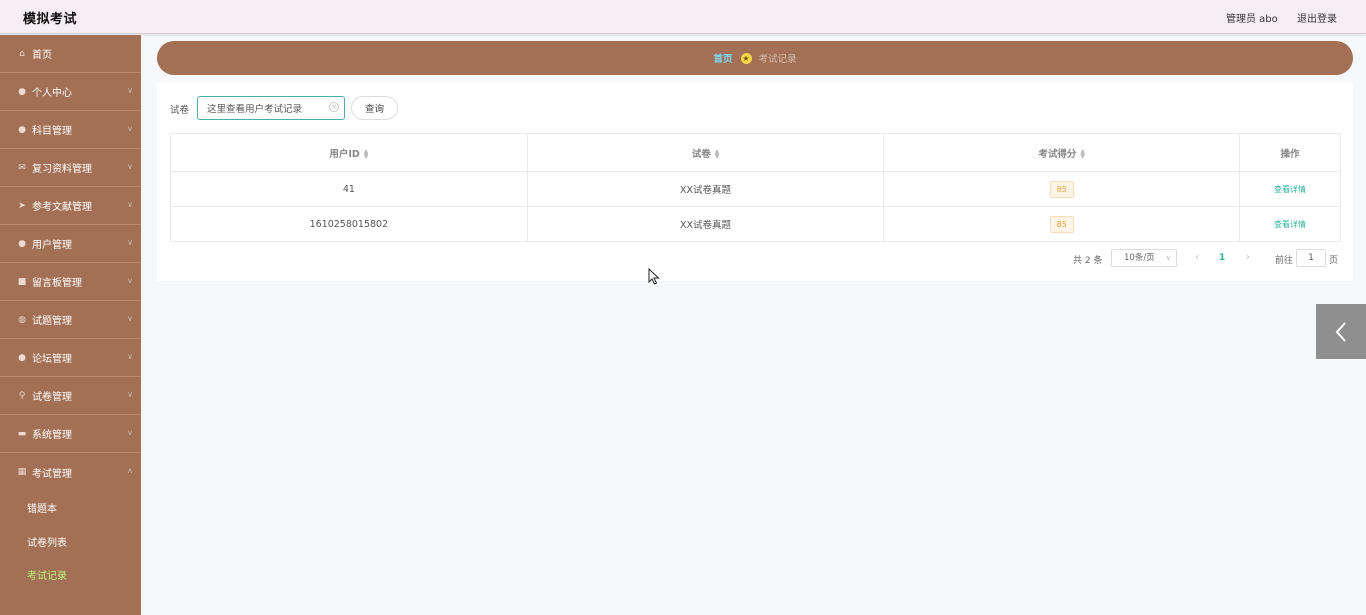 The height and width of the screenshot is (615, 1366). I want to click on column-header-paper: 试卷 ▲ ▼, so click(705, 152).